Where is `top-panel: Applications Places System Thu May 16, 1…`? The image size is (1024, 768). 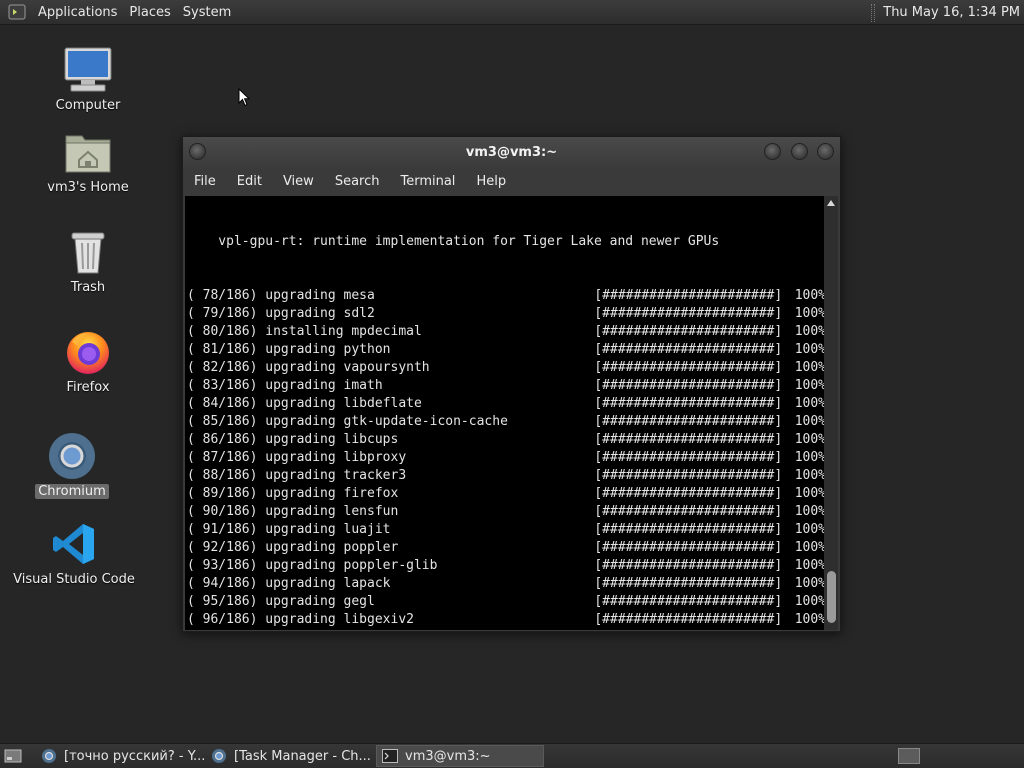
top-panel: Applications Places System Thu May 16, 1… is located at coordinates (512, 12).